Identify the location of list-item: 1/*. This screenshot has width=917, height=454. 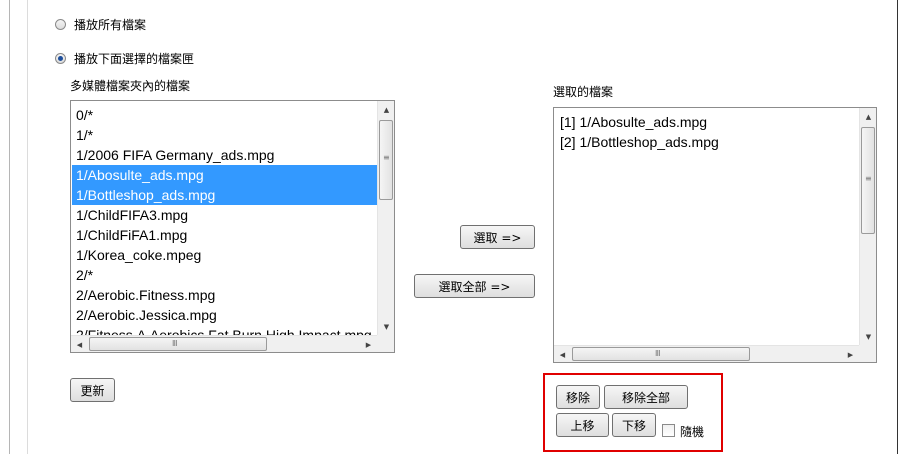
(225, 135).